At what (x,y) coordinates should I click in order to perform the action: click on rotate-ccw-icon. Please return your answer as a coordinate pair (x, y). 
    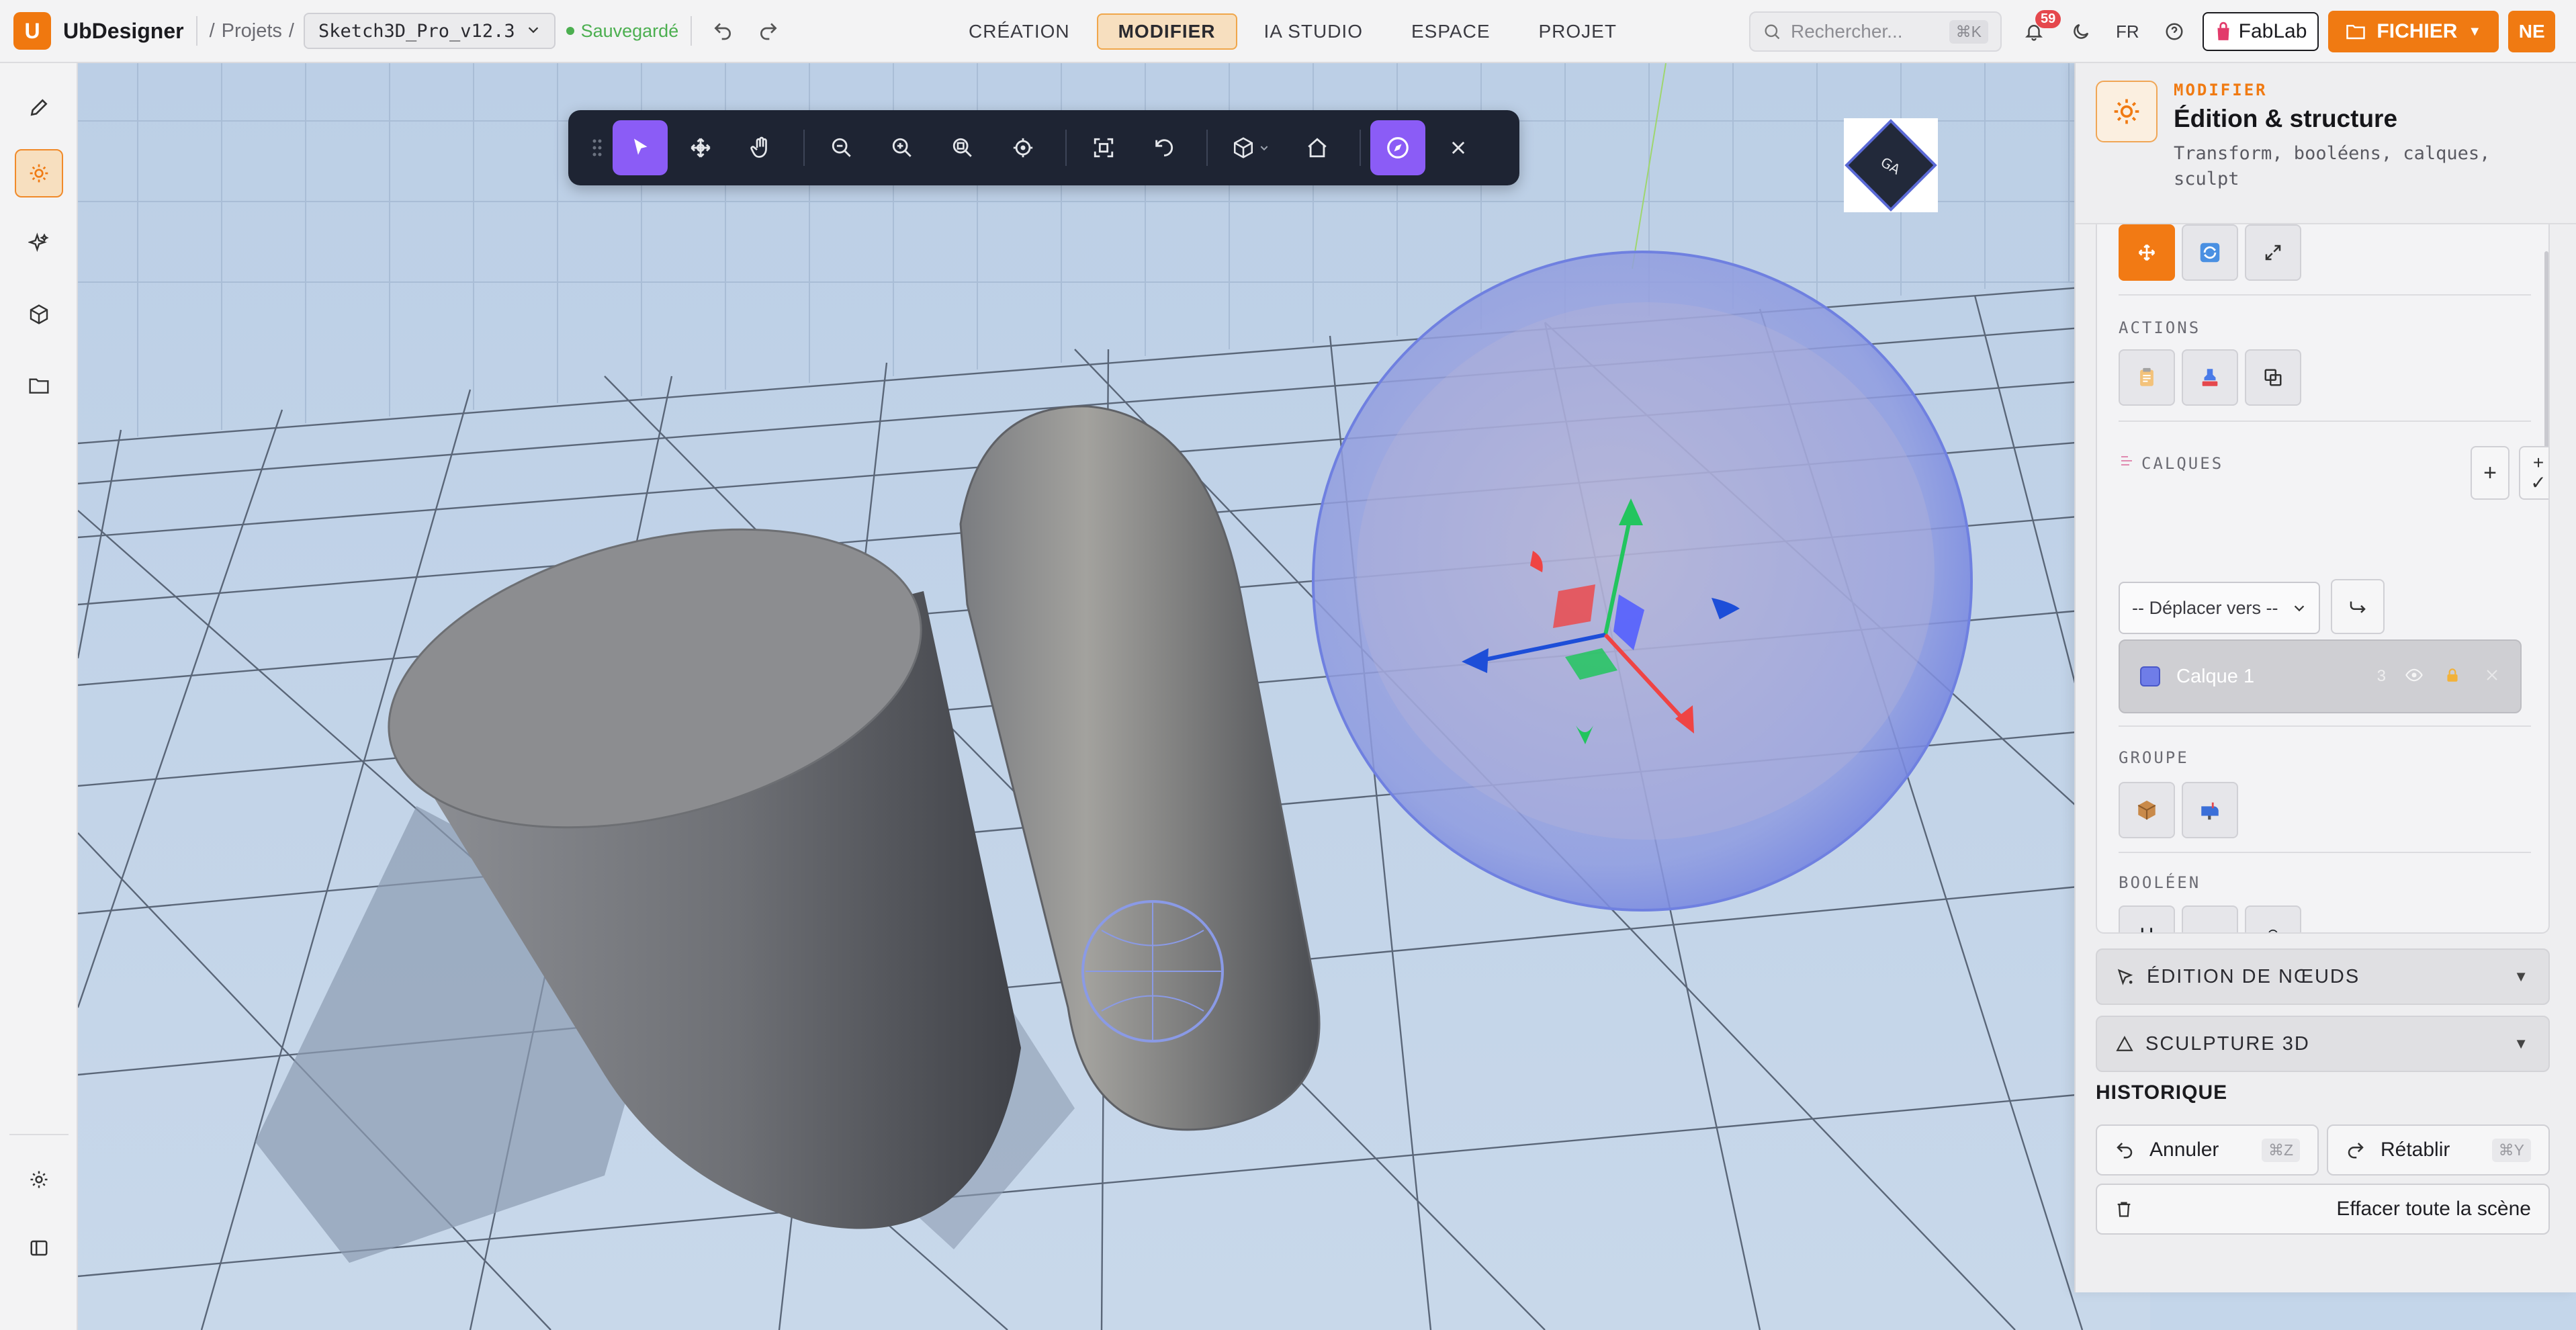
    Looking at the image, I should click on (1164, 148).